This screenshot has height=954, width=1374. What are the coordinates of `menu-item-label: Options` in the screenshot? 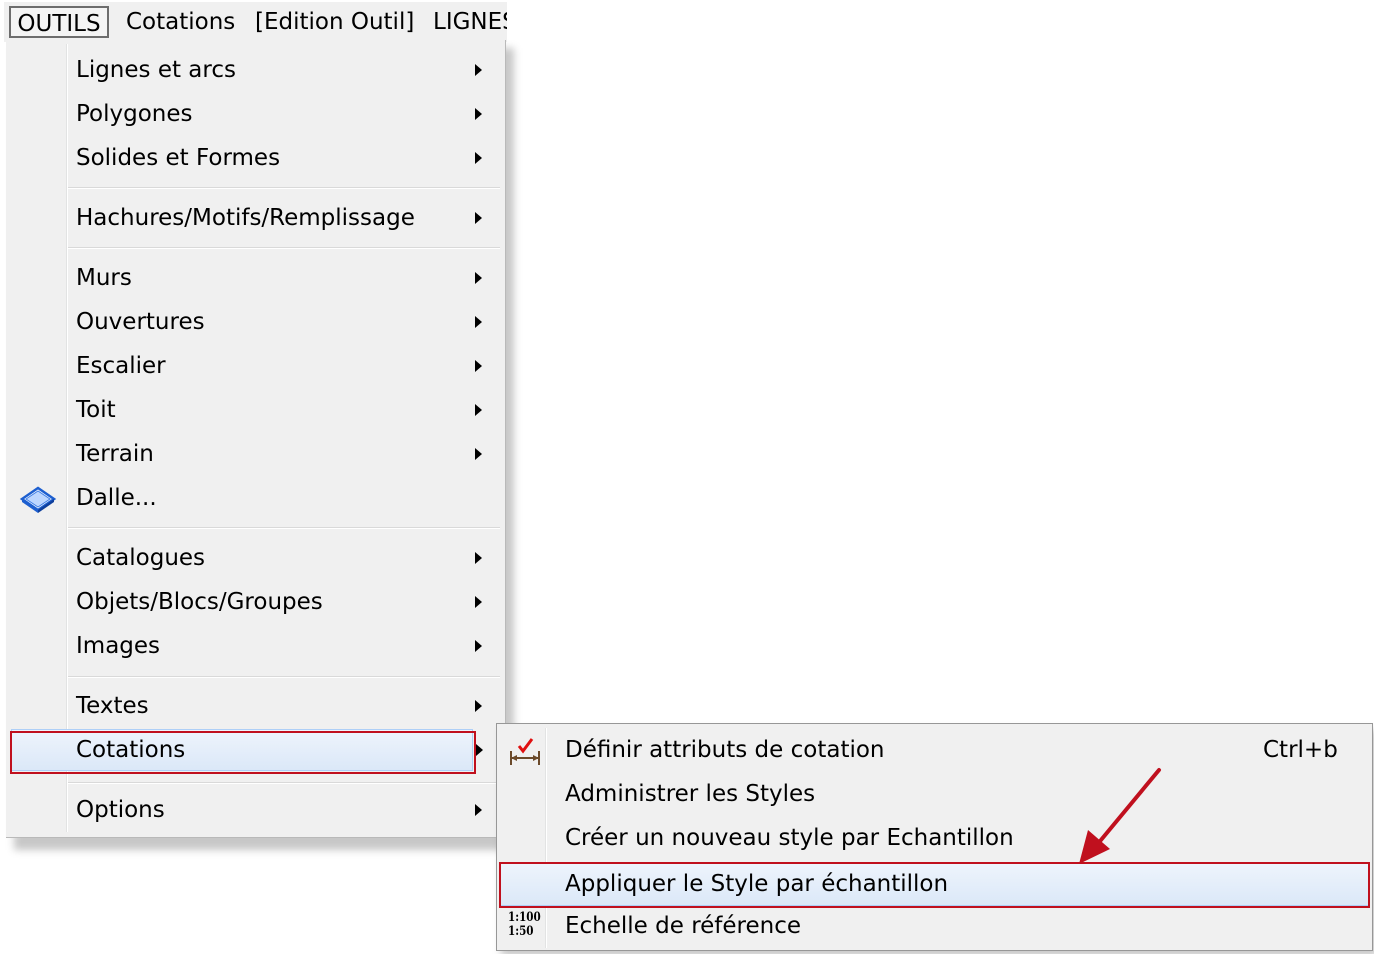 It's located at (120, 810).